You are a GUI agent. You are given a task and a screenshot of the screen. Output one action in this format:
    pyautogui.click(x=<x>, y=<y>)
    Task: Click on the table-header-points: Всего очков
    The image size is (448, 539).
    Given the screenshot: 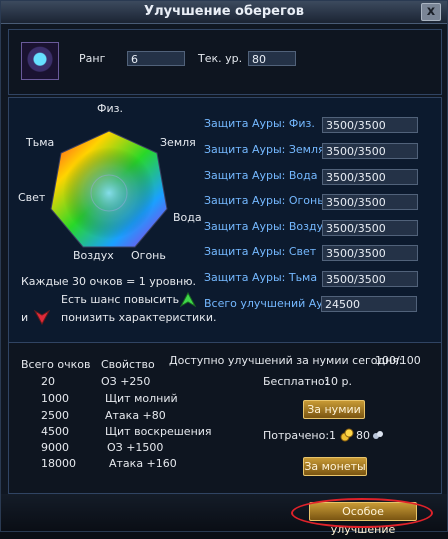 What is the action you would take?
    pyautogui.click(x=56, y=364)
    